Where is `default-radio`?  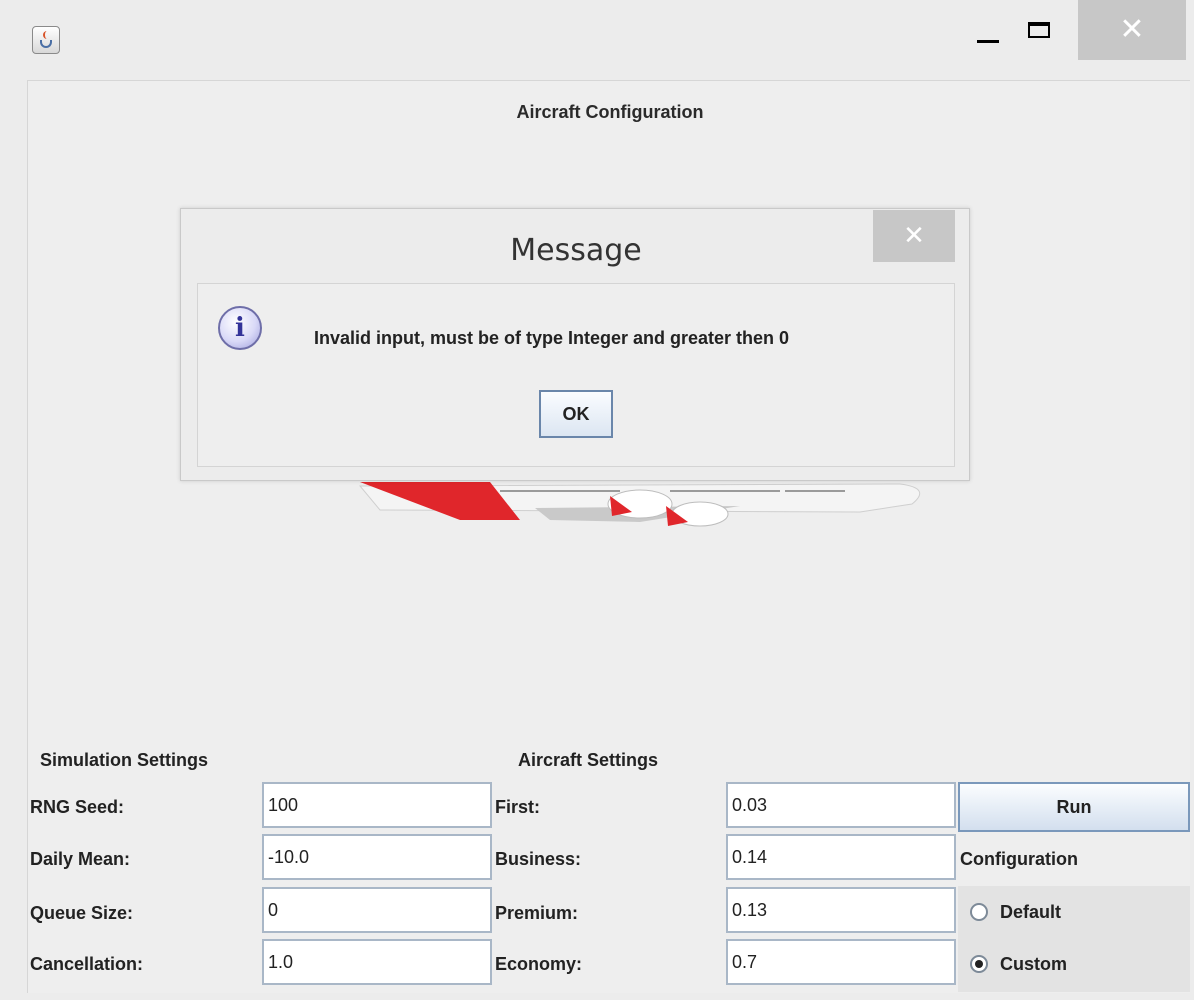 default-radio is located at coordinates (979, 912).